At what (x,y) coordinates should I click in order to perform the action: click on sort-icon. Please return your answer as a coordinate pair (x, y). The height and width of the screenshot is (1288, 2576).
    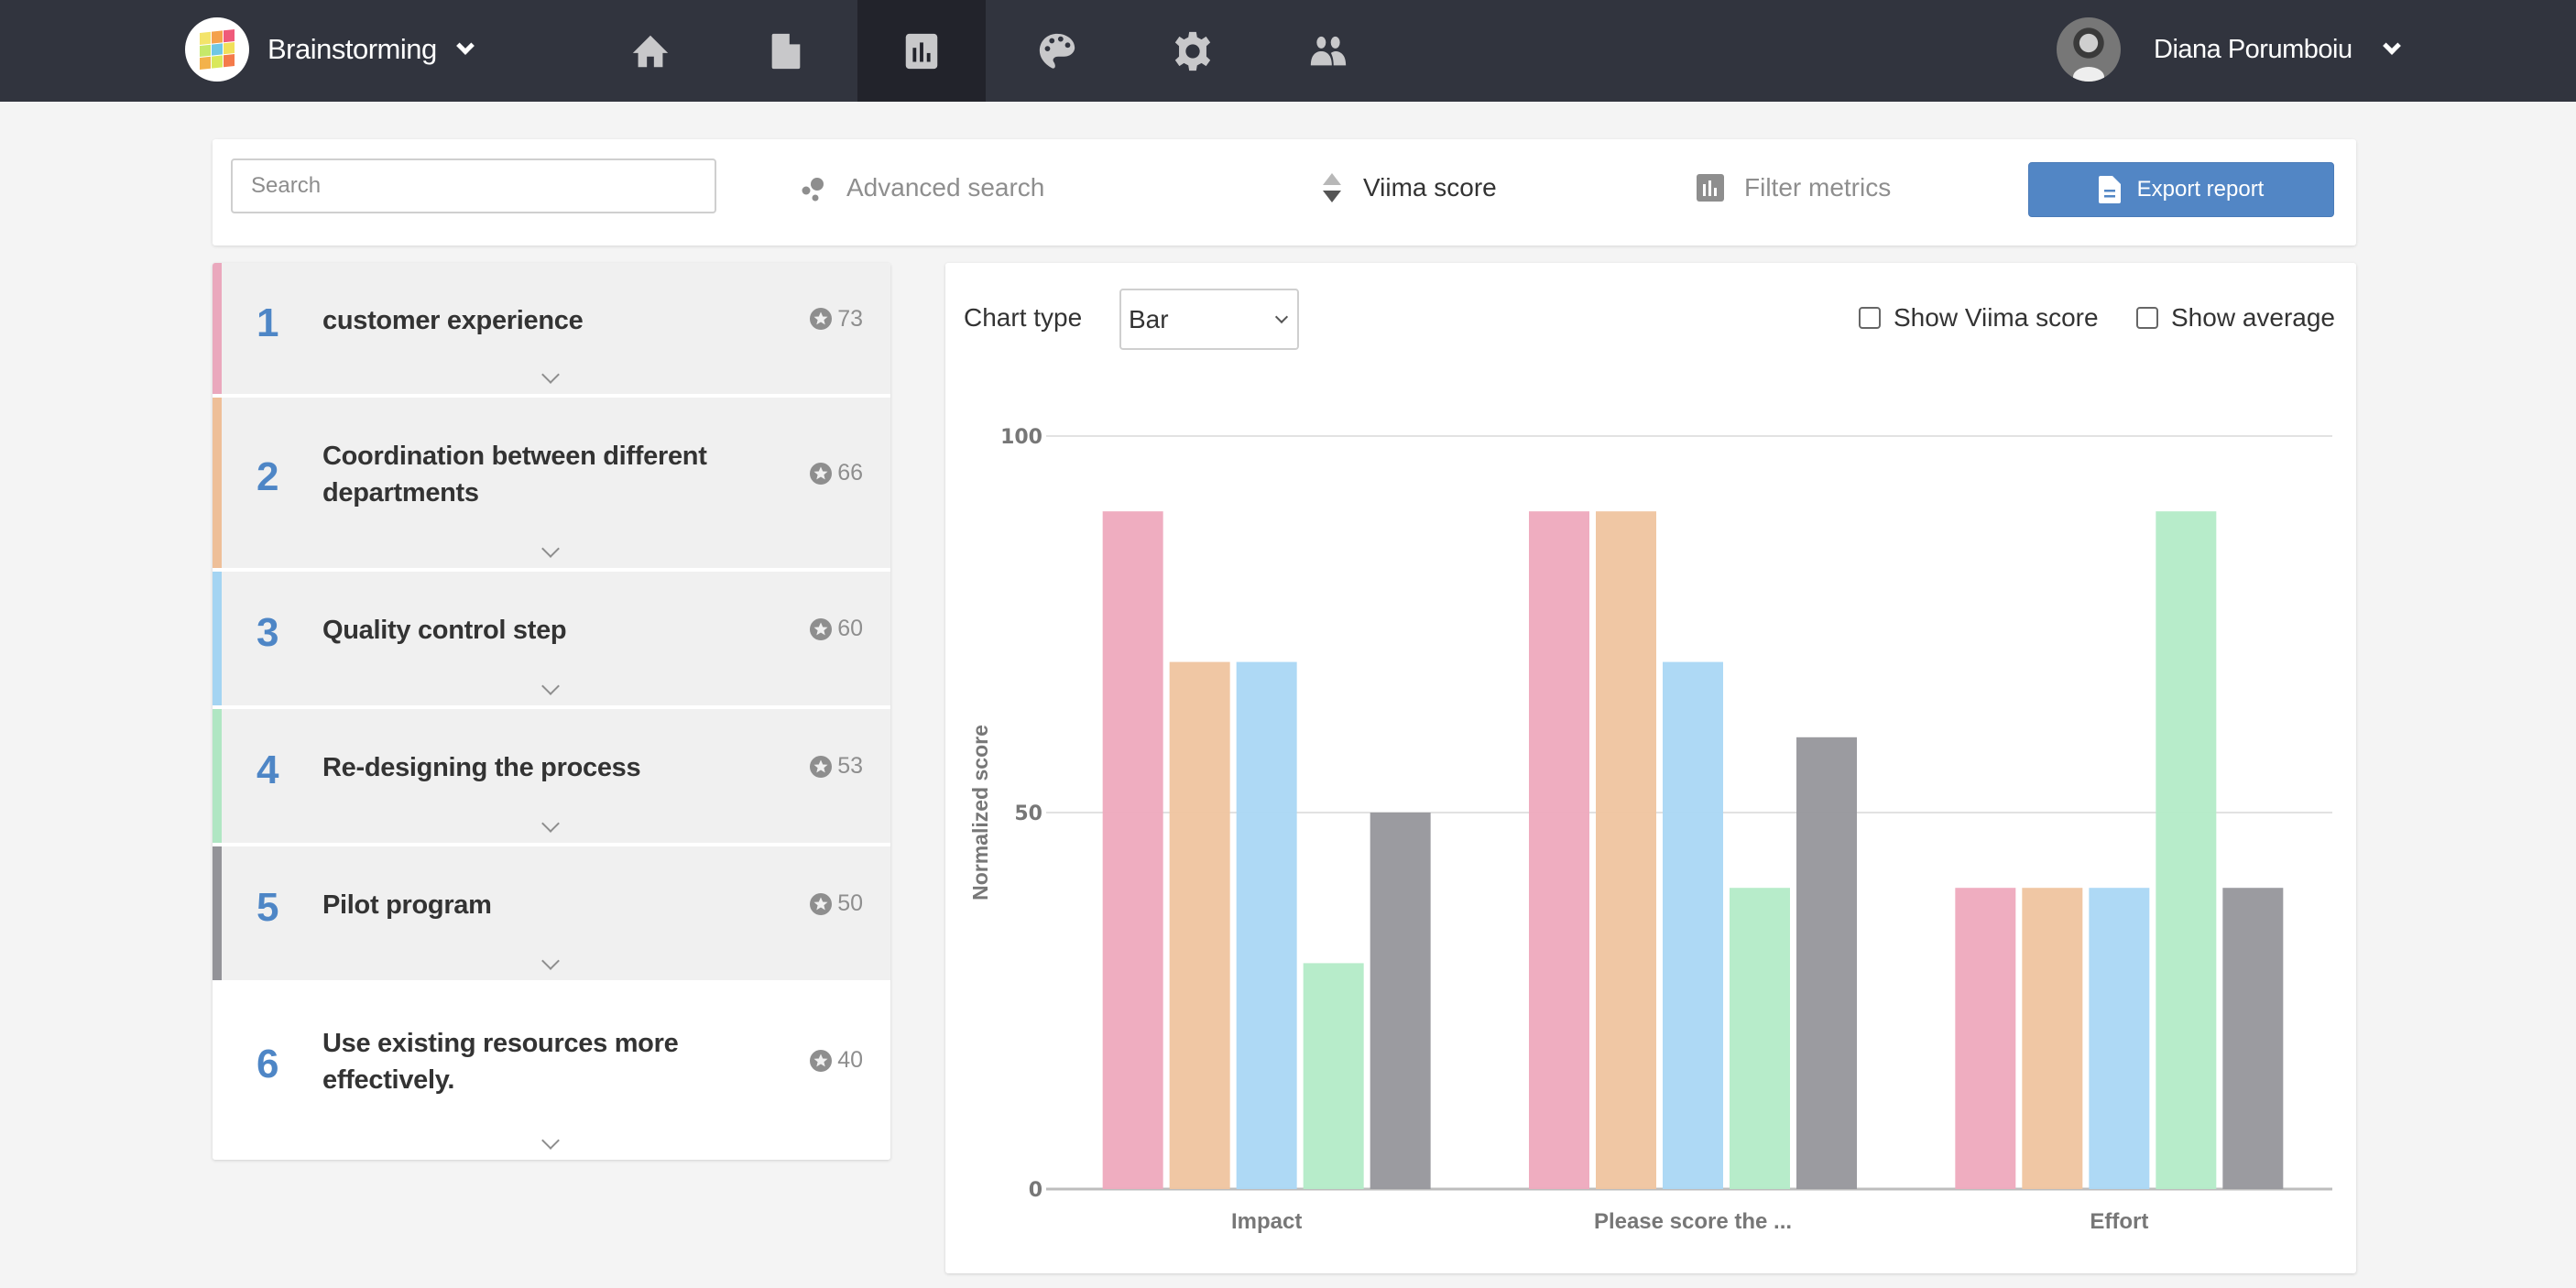
    Looking at the image, I should click on (1332, 188).